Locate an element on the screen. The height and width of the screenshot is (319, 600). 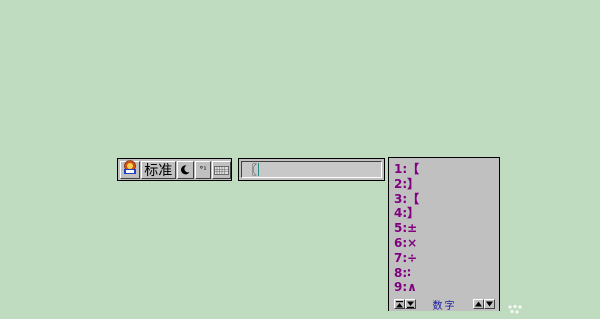
candidate-list: 1:【 2:】 3:【 4:】 5:± 6:× 7:÷ 8:∶ 9:∧ is located at coordinates (444, 226).